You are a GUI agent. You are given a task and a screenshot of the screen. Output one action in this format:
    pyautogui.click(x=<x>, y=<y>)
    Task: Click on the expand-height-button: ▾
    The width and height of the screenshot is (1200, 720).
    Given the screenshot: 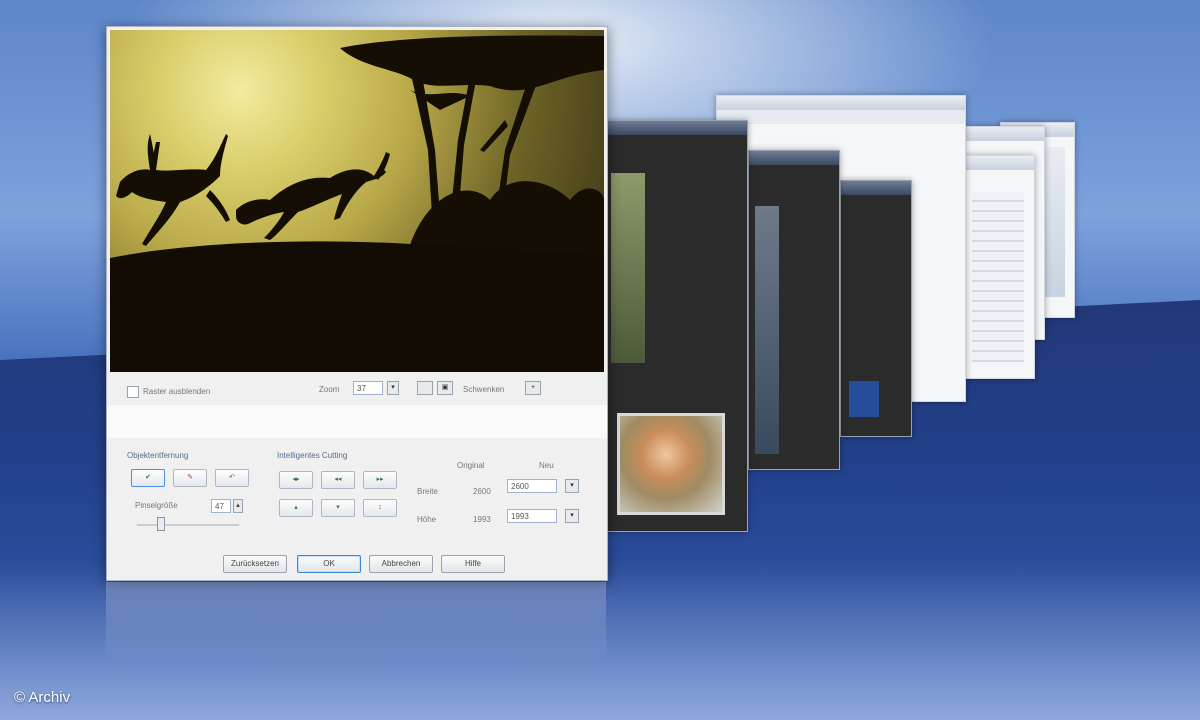 What is the action you would take?
    pyautogui.click(x=338, y=508)
    